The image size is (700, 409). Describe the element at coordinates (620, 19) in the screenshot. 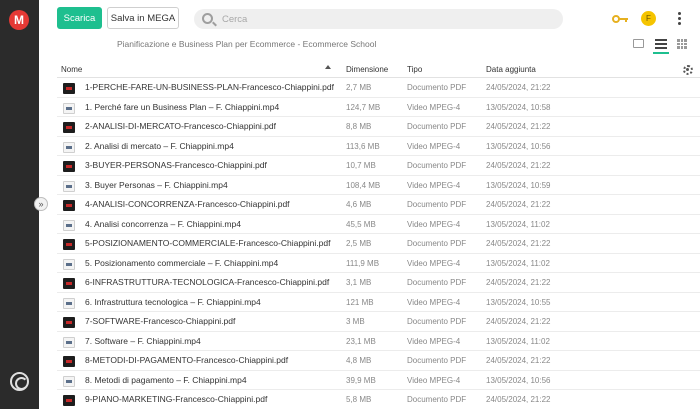

I see `key-icon` at that location.